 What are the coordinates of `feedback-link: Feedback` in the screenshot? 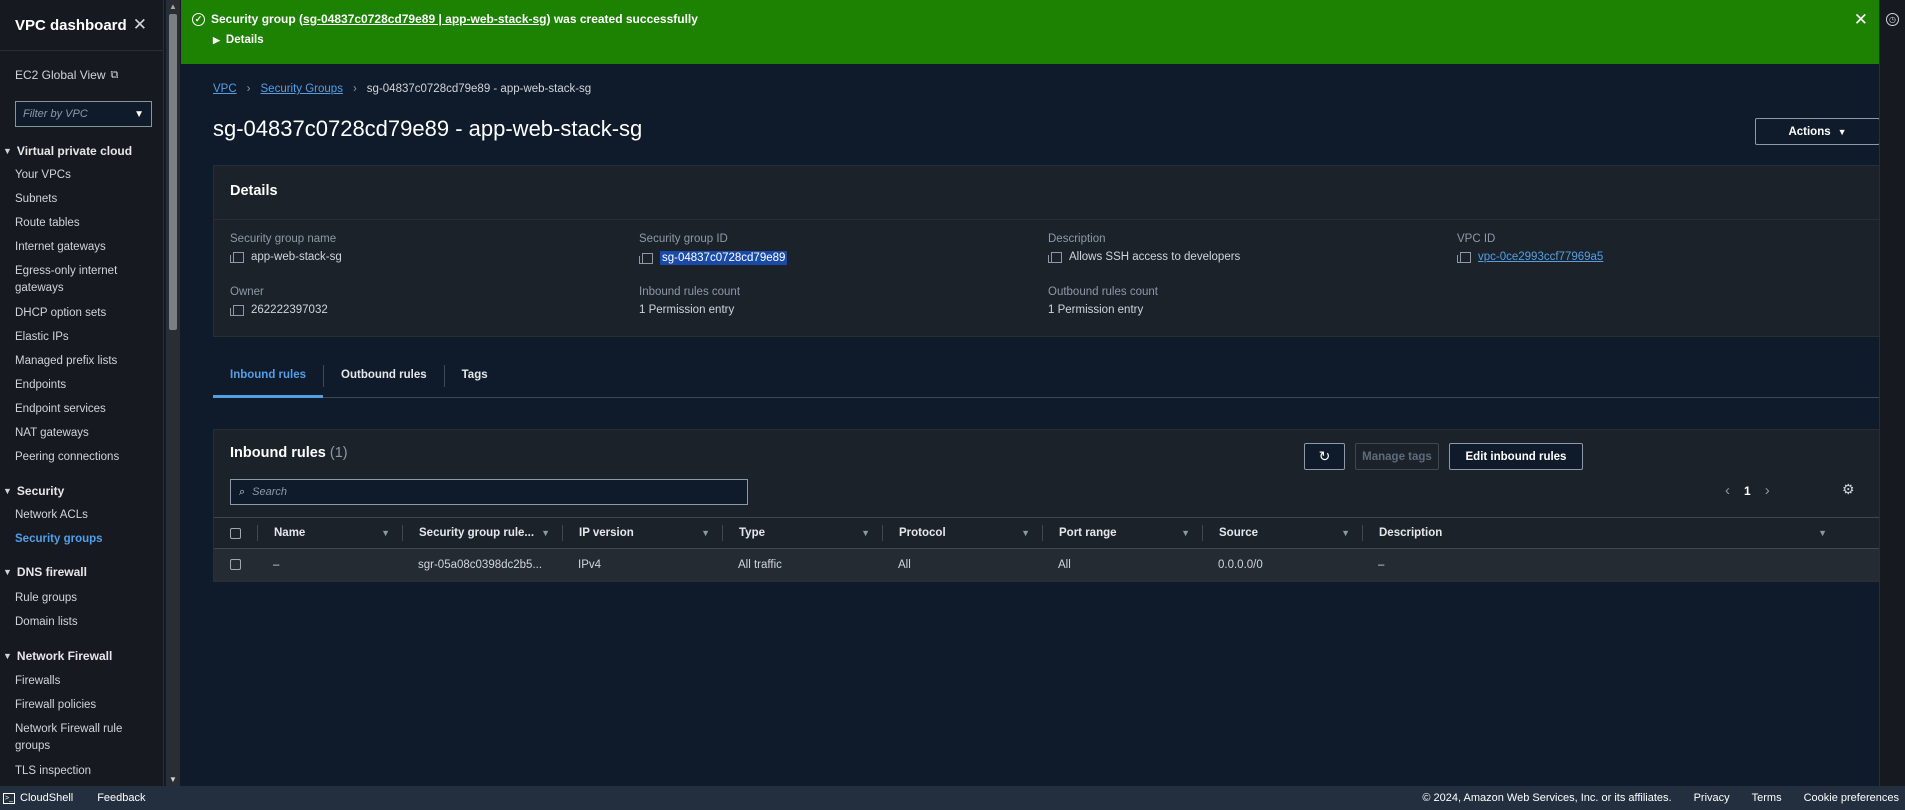 It's located at (121, 798).